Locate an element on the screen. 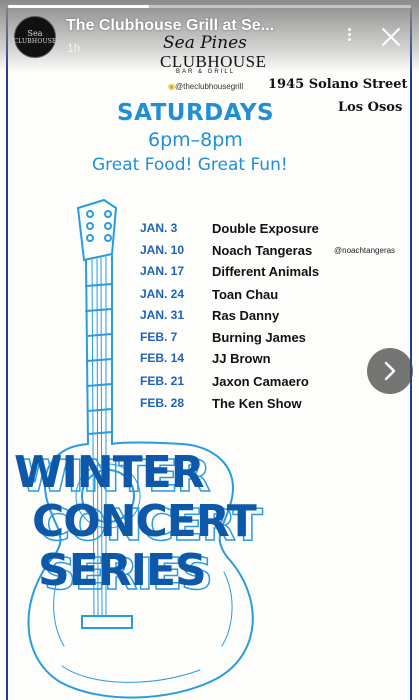 This screenshot has height=700, width=419. avatar: Sea CLUBHOUSE is located at coordinates (35, 37).